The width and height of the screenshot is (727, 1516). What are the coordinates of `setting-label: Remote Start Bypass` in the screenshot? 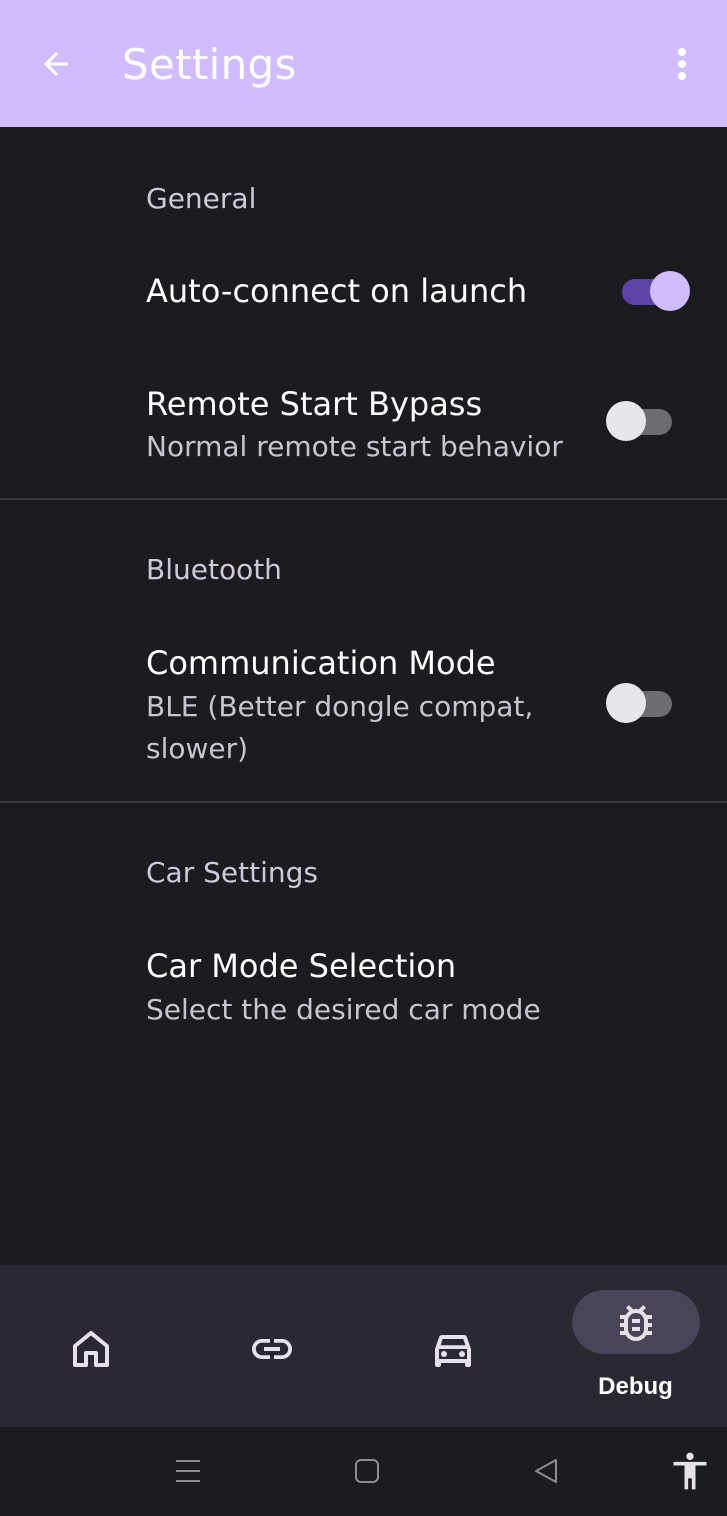 It's located at (314, 404).